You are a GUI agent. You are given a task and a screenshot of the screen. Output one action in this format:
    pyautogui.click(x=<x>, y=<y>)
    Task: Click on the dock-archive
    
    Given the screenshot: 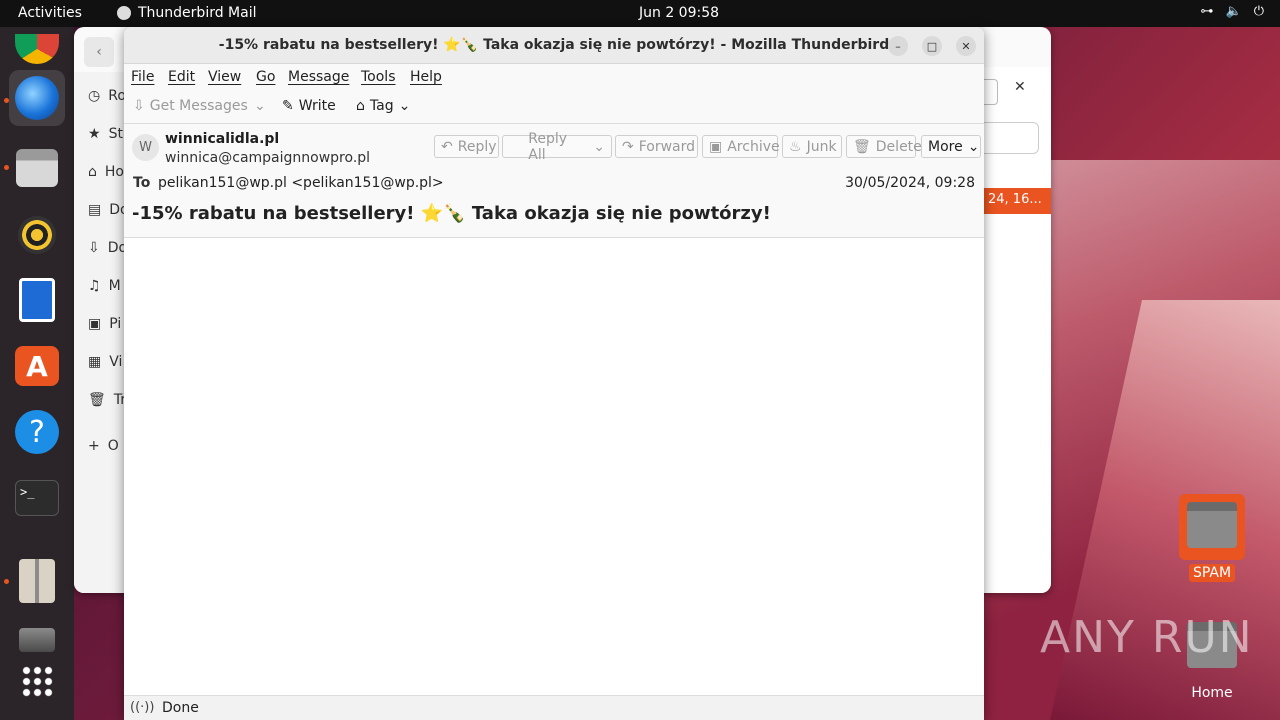 What is the action you would take?
    pyautogui.click(x=37, y=581)
    